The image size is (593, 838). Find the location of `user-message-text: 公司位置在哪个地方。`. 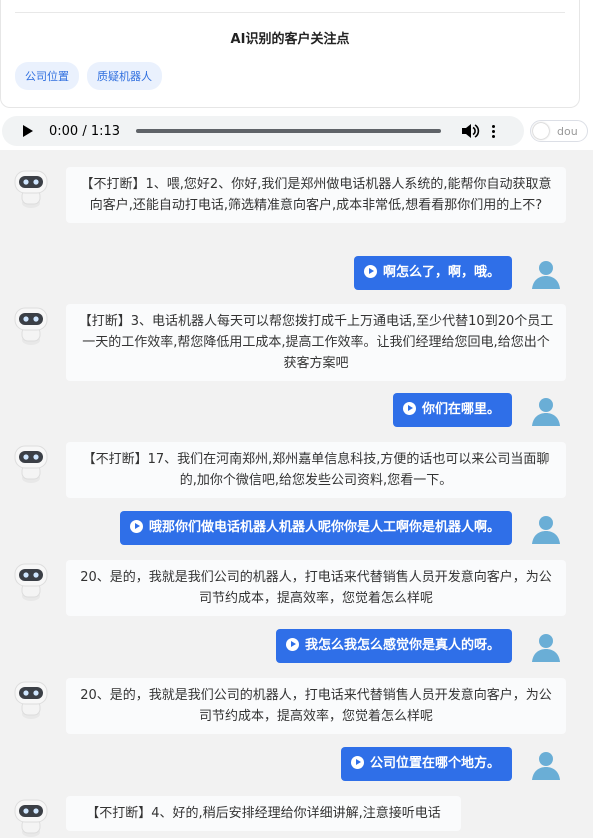

user-message-text: 公司位置在哪个地方。 is located at coordinates (434, 763).